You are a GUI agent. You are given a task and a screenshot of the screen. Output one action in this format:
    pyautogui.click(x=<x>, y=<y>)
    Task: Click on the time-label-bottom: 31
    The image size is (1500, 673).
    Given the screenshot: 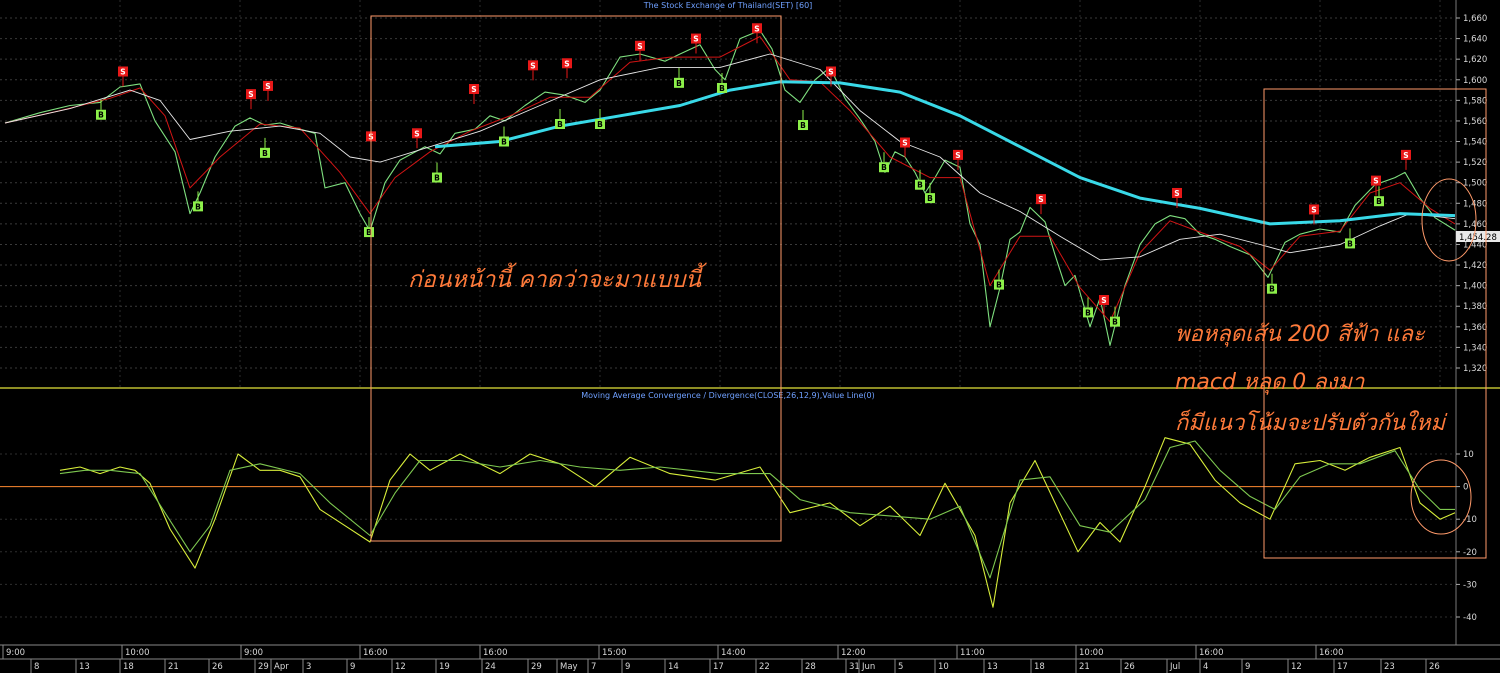 What is the action you would take?
    pyautogui.click(x=854, y=667)
    